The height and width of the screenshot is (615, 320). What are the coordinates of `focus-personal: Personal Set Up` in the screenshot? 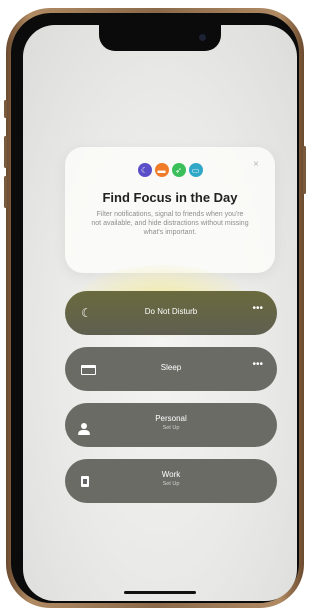 It's located at (171, 425).